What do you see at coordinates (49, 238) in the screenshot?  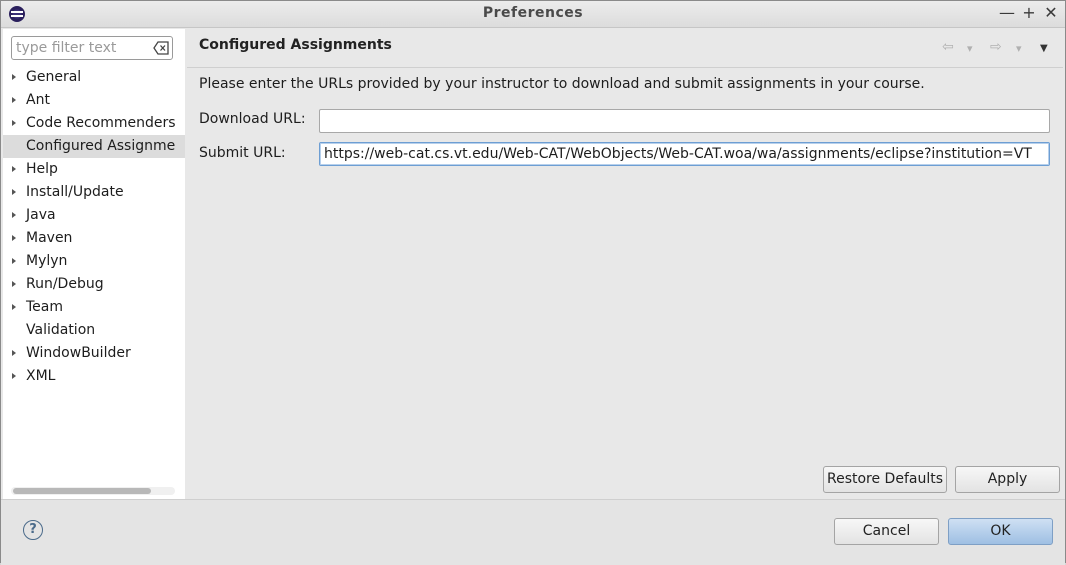 I see `tree-item-label: Maven` at bounding box center [49, 238].